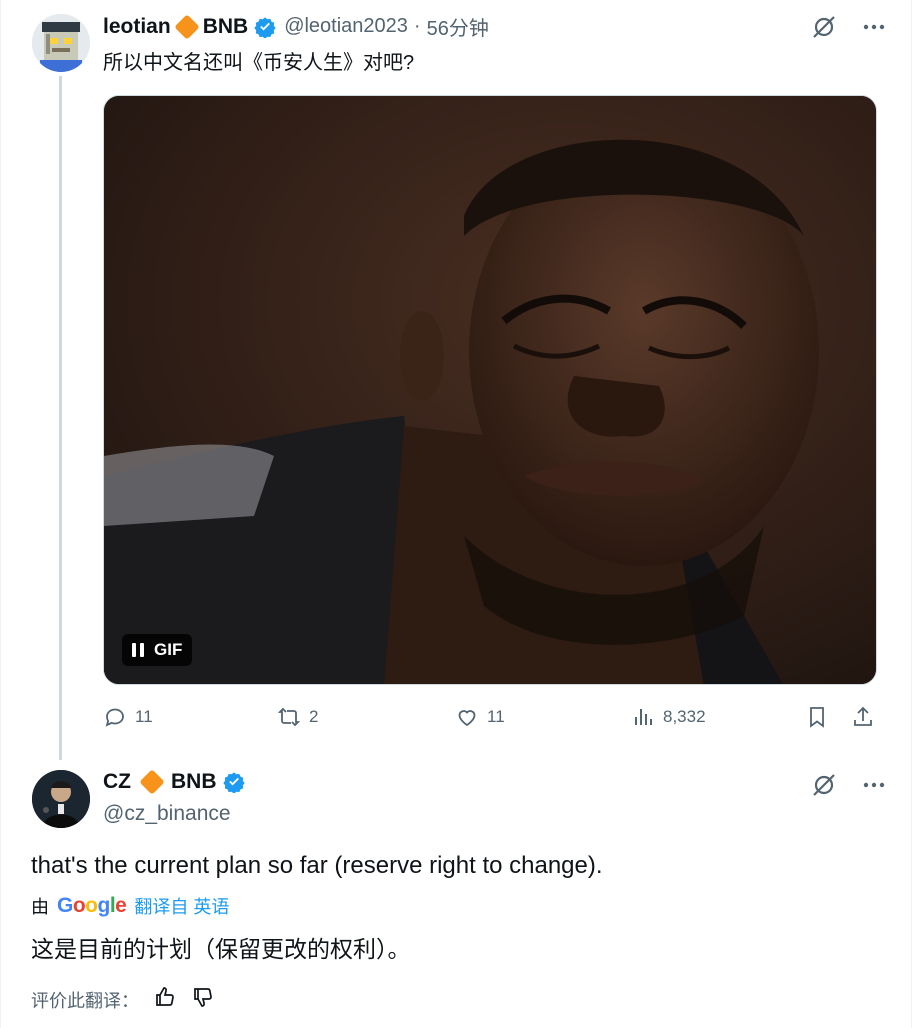 The image size is (912, 1028). I want to click on view-count: 8,332, so click(684, 716).